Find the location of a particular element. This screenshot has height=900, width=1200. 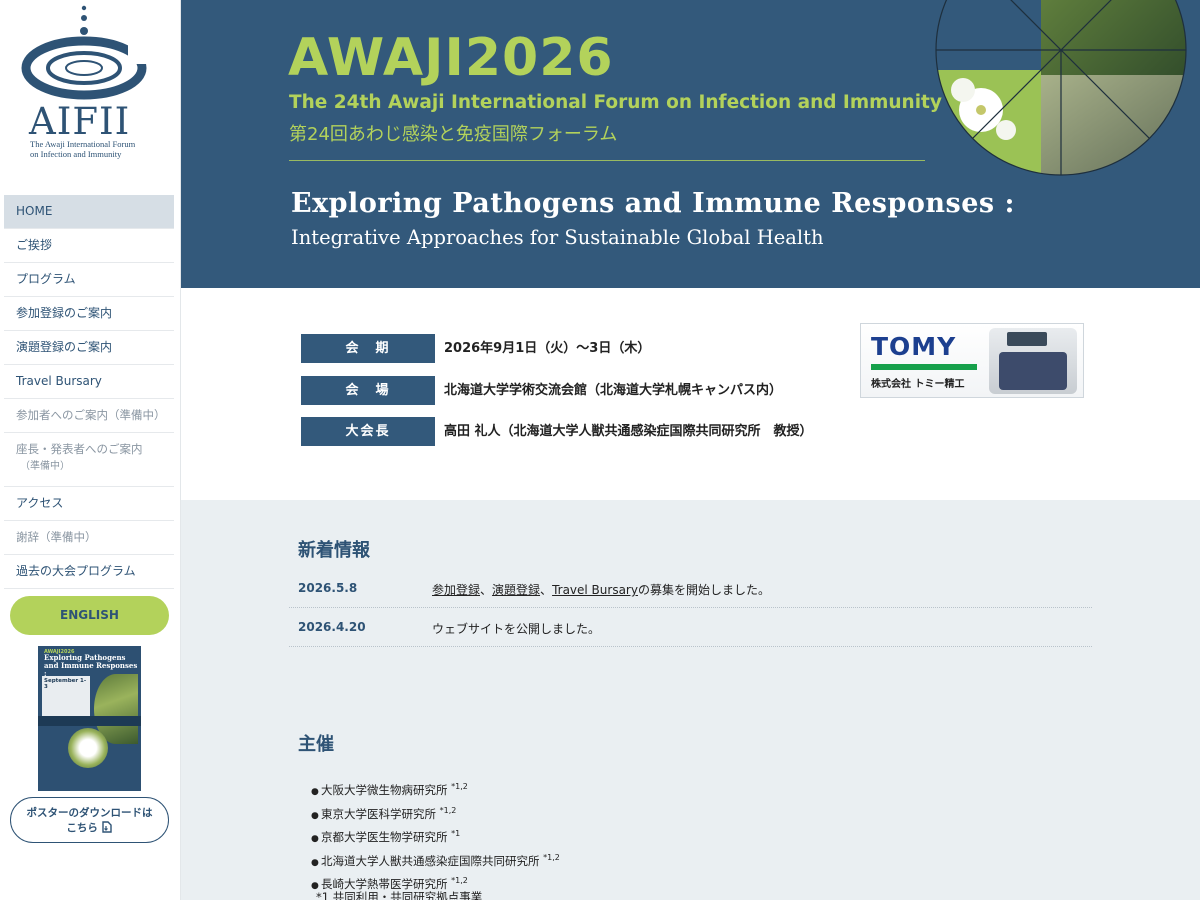

download-label-line2: こちら is located at coordinates (89, 828).